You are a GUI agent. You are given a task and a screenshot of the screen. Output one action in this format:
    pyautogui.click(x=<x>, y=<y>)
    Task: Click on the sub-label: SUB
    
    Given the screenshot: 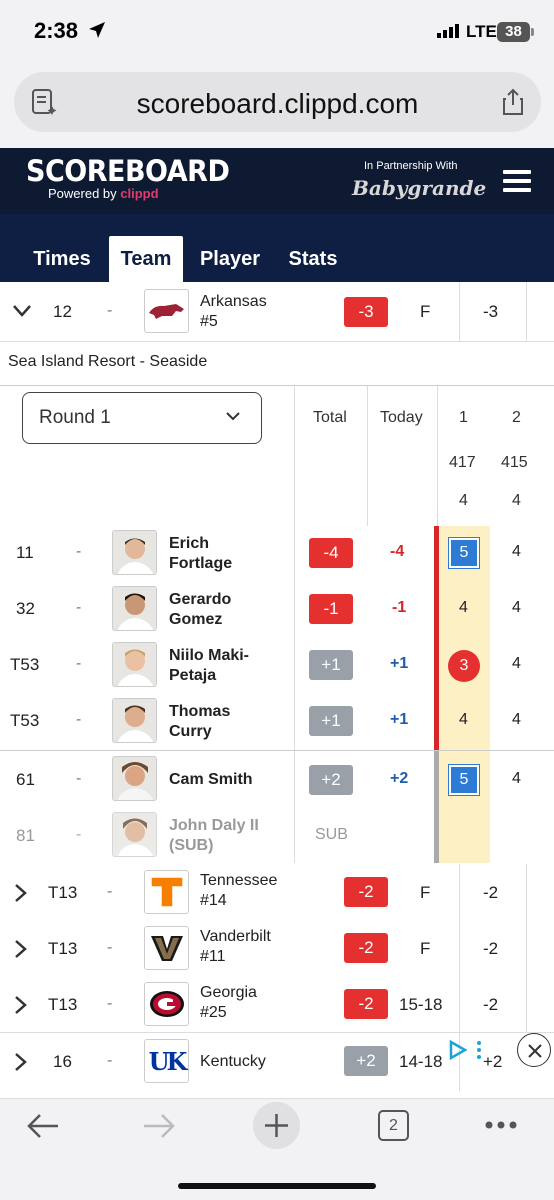 What is the action you would take?
    pyautogui.click(x=331, y=834)
    